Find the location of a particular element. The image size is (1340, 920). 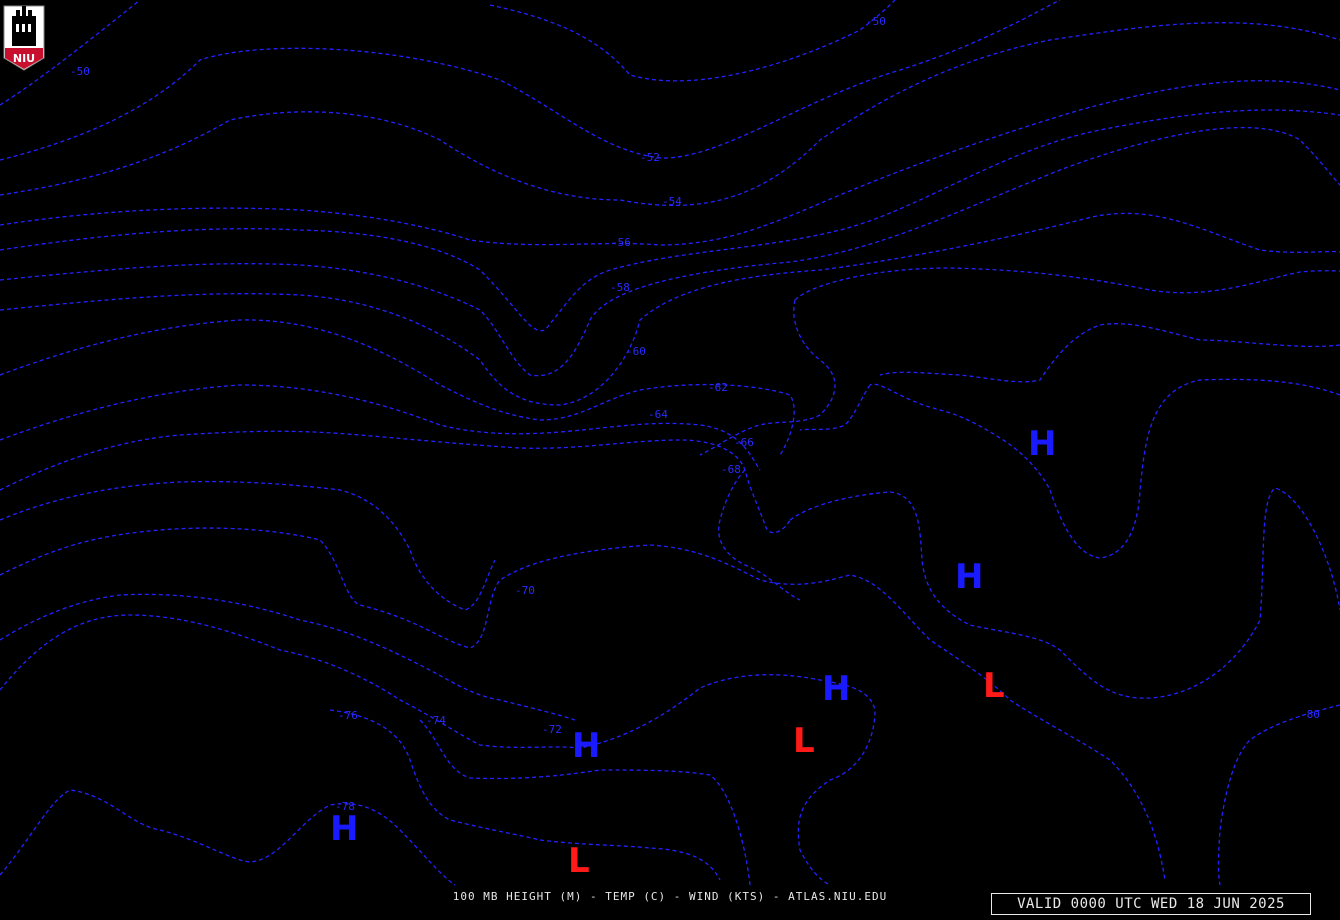

isotherm-label: -80 is located at coordinates (1310, 714).